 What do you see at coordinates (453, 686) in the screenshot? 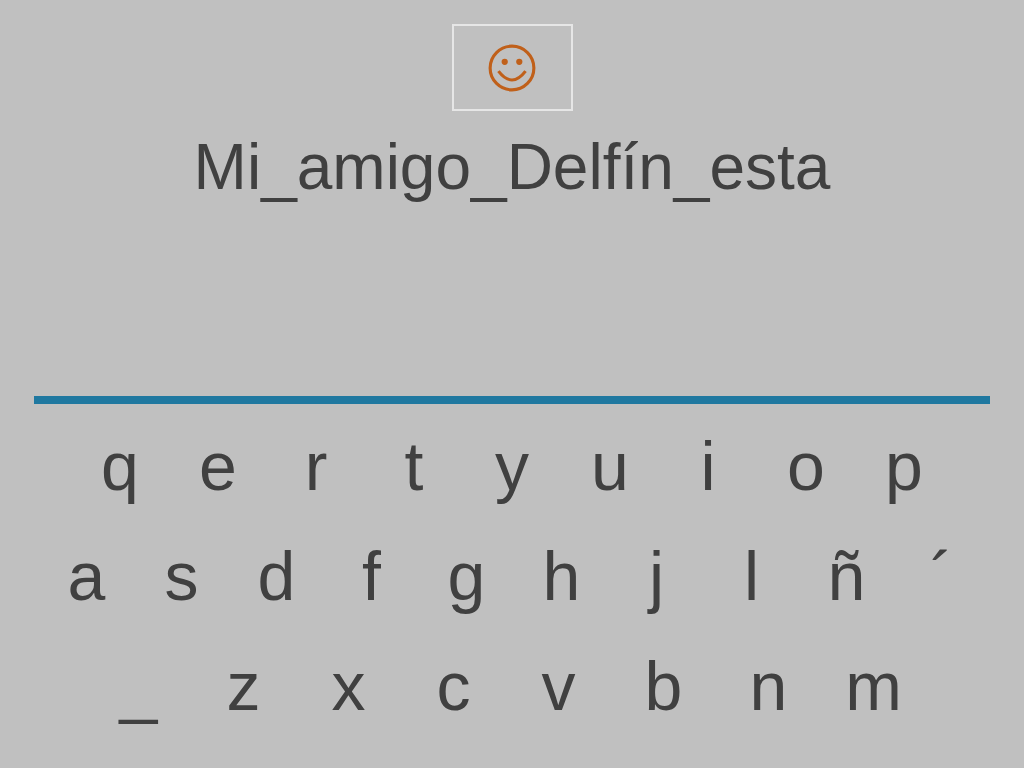
I see `letter-key: c` at bounding box center [453, 686].